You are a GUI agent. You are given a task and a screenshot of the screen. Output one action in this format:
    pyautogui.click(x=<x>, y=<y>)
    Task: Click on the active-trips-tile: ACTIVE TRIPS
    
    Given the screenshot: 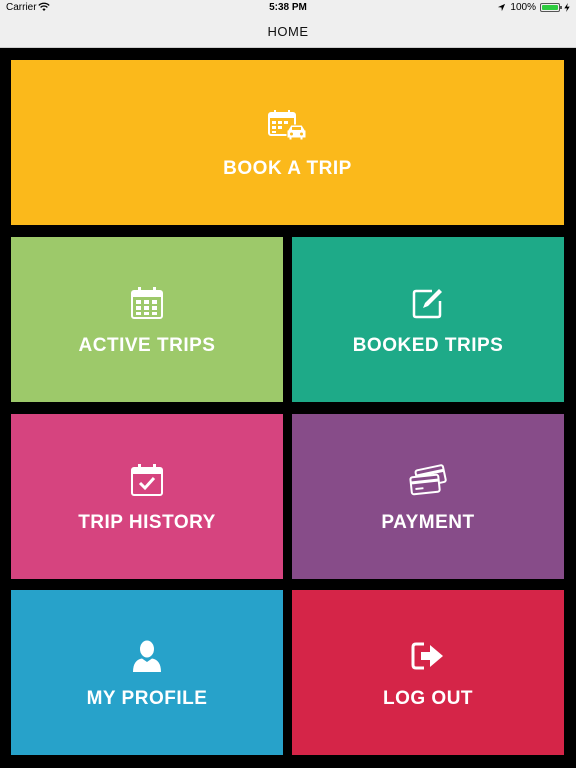 What is the action you would take?
    pyautogui.click(x=147, y=319)
    